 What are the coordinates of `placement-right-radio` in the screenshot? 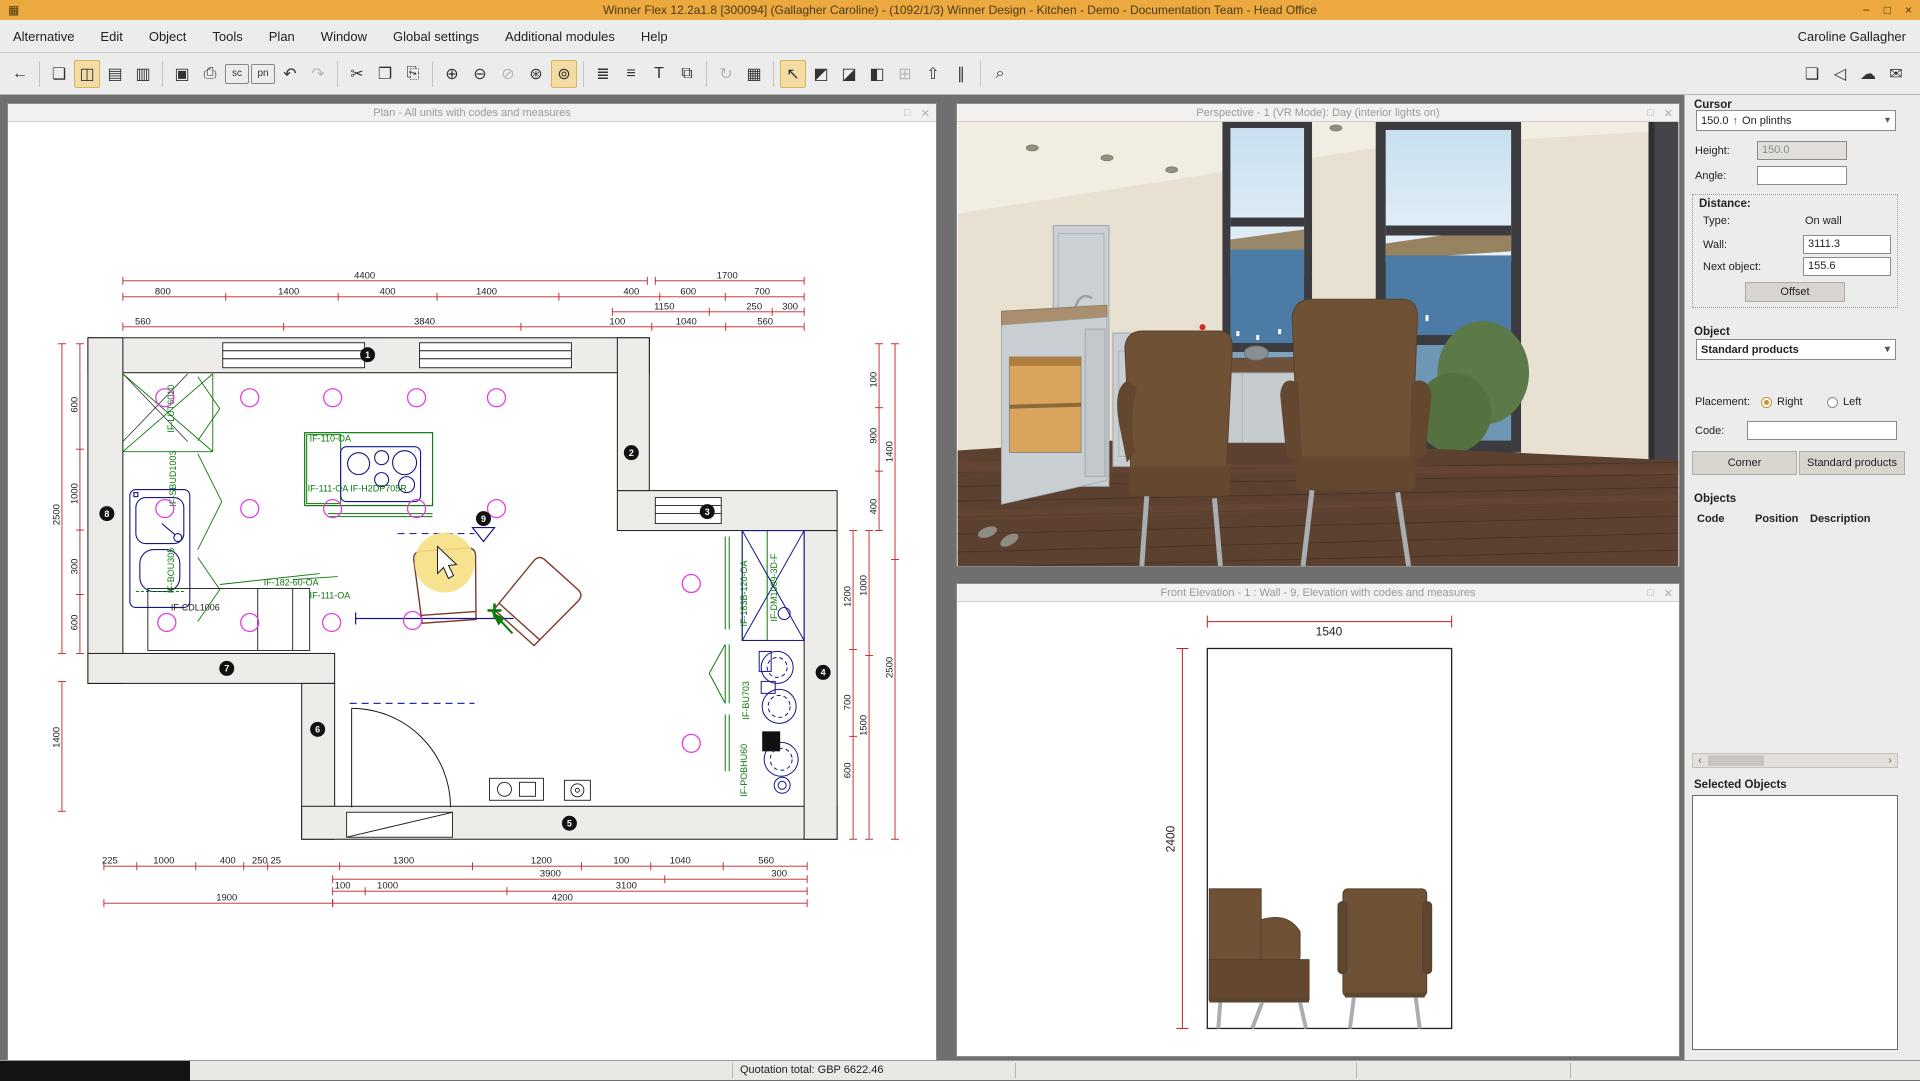 It's located at (1766, 402).